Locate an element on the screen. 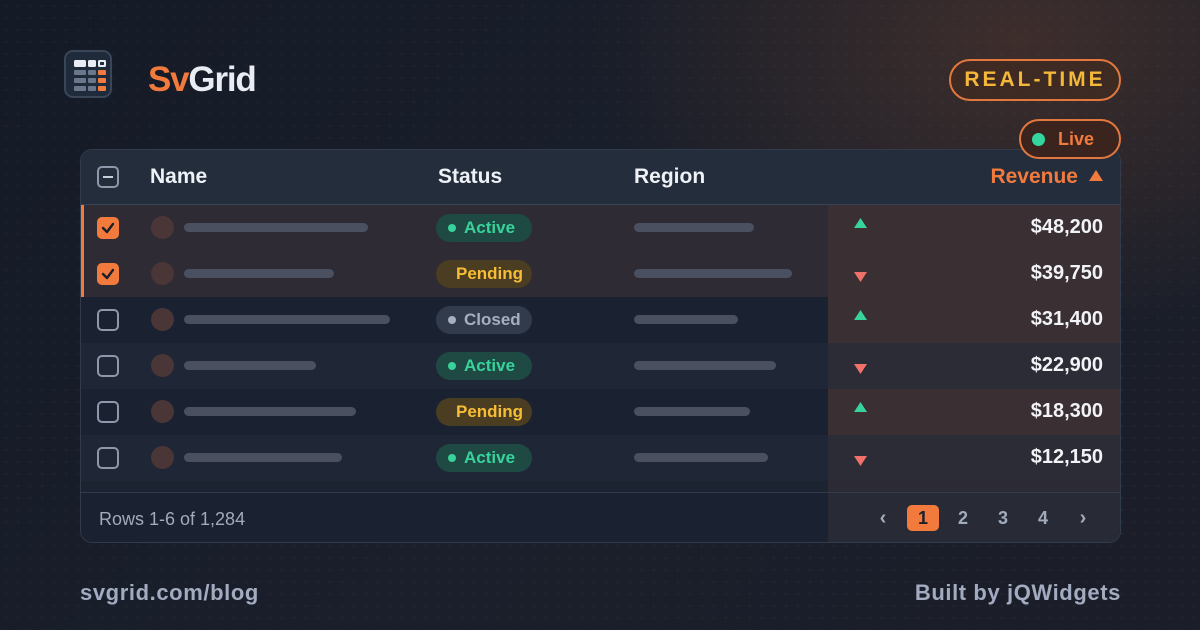 The width and height of the screenshot is (1200, 630). realtime-badge: REAL-TIME is located at coordinates (1035, 80).